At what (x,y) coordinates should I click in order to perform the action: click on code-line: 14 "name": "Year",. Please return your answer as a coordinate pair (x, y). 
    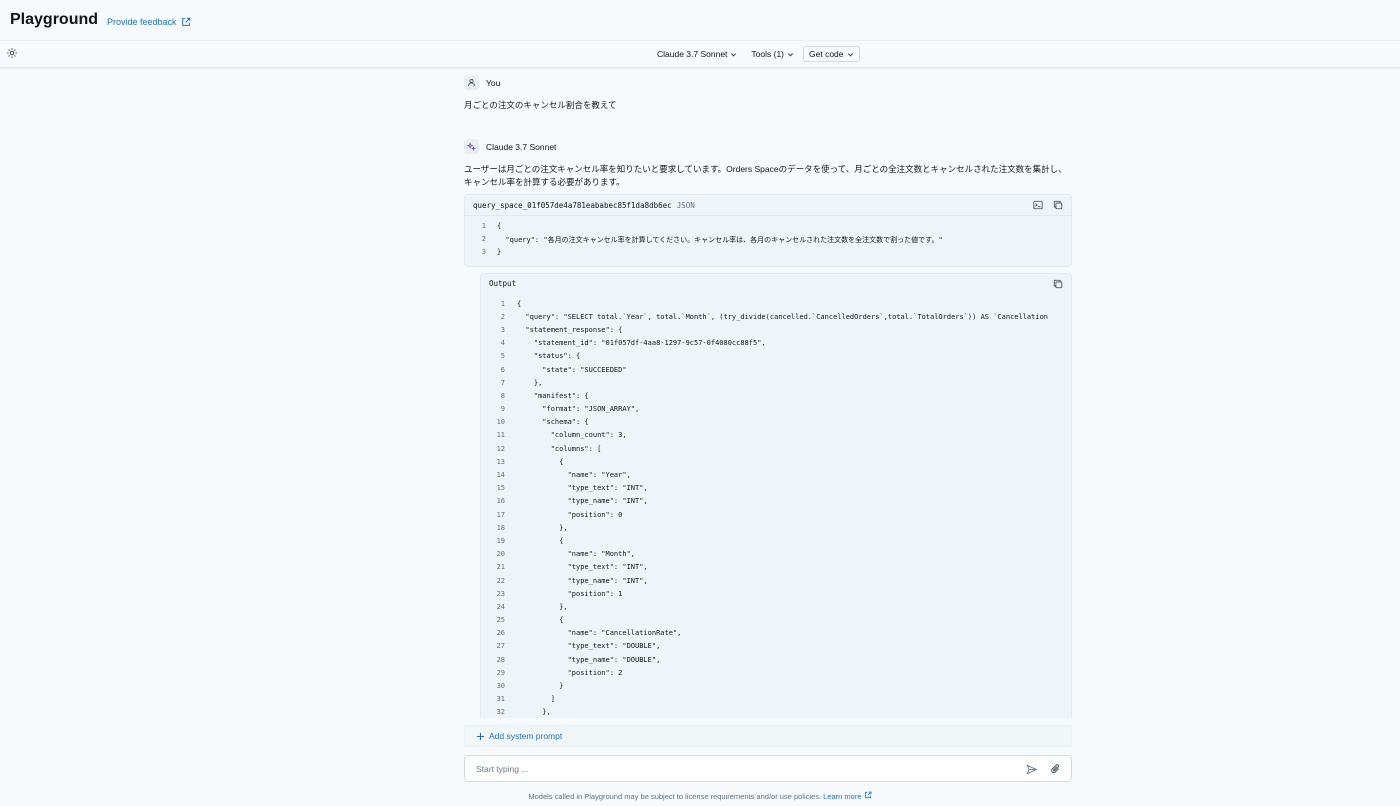
    Looking at the image, I should click on (776, 477).